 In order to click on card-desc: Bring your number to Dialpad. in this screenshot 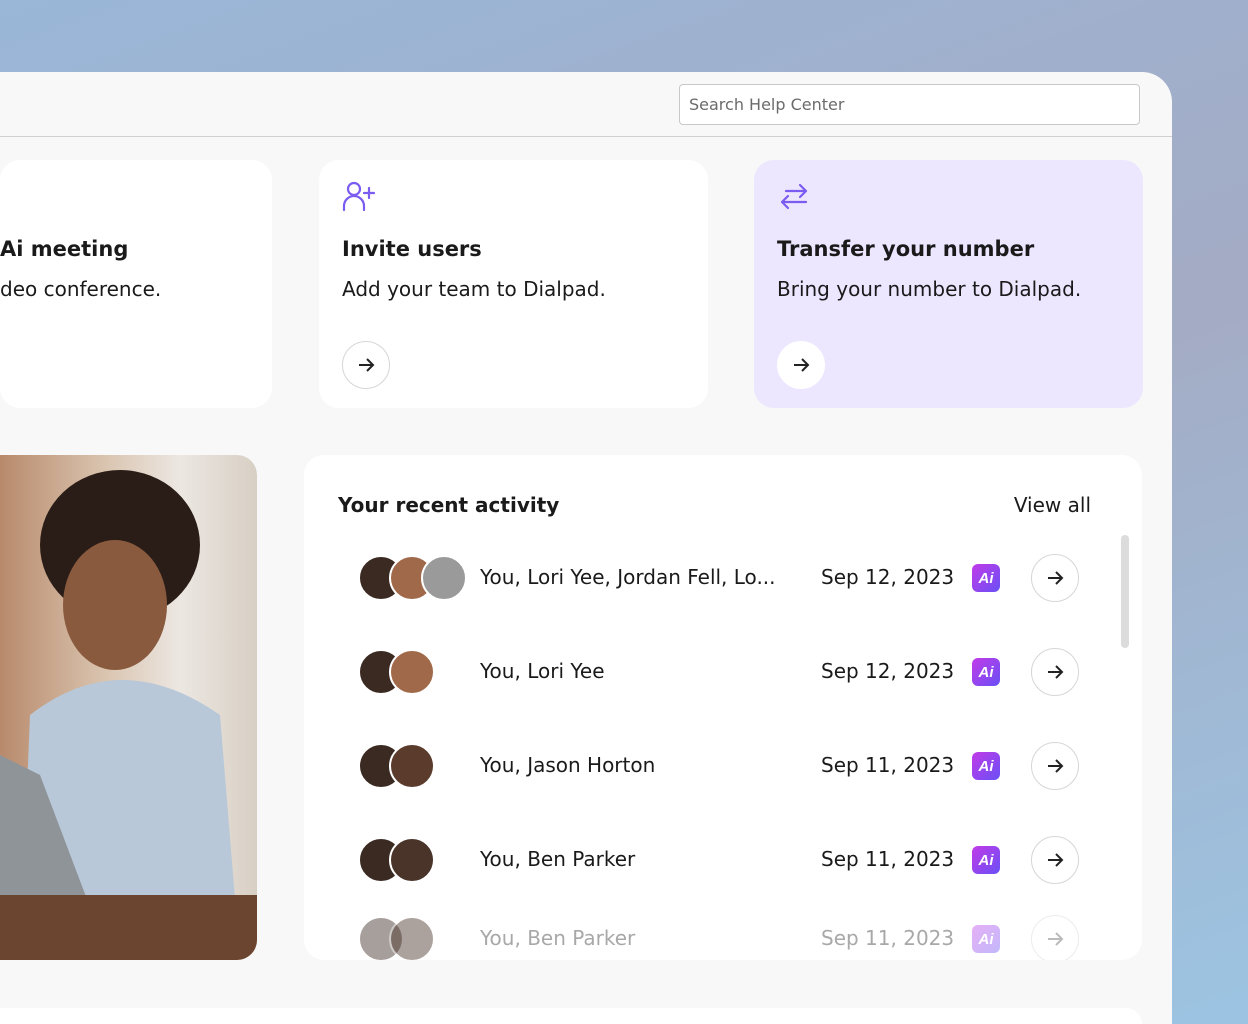, I will do `click(929, 289)`.